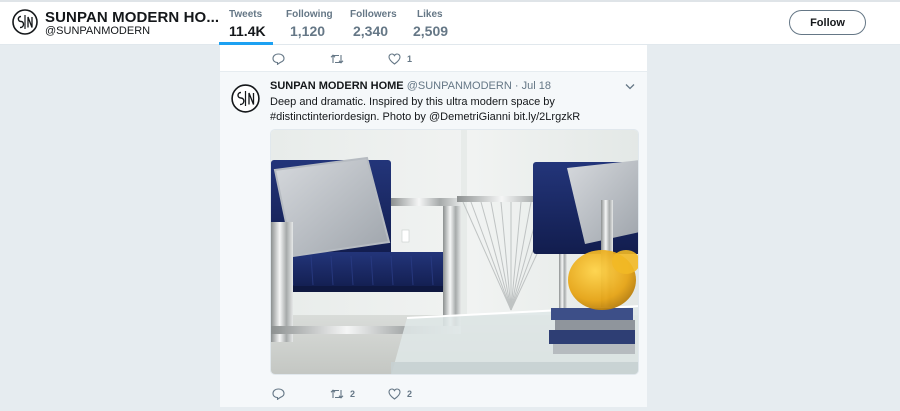 The image size is (900, 411). Describe the element at coordinates (371, 31) in the screenshot. I see `stat-value: 2,340` at that location.